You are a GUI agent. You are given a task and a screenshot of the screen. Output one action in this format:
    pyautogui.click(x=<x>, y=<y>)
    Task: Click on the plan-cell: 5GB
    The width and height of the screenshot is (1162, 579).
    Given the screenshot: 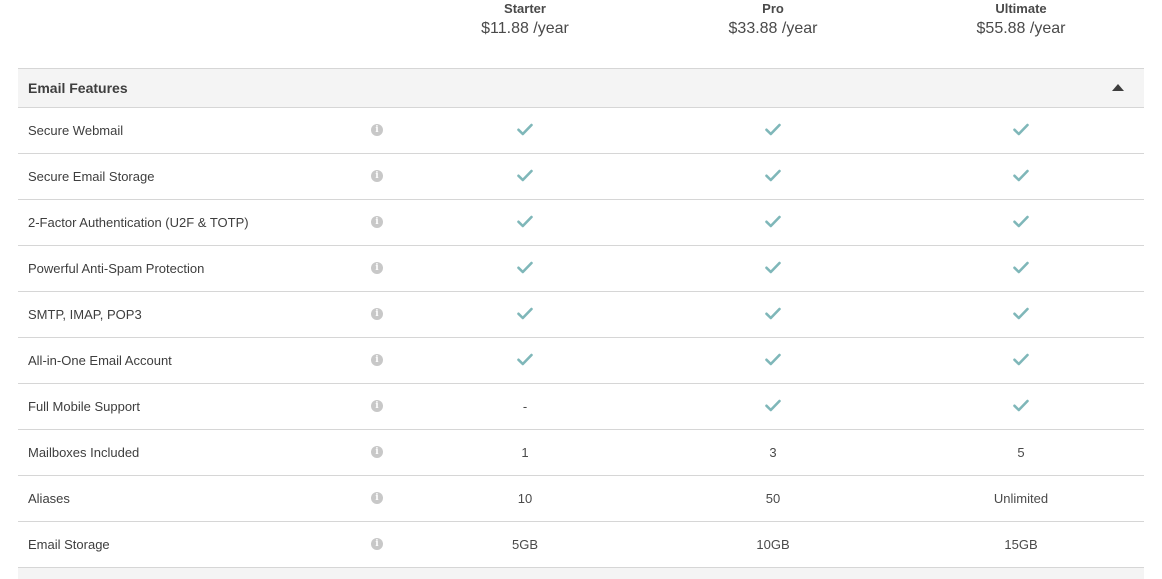 What is the action you would take?
    pyautogui.click(x=525, y=544)
    